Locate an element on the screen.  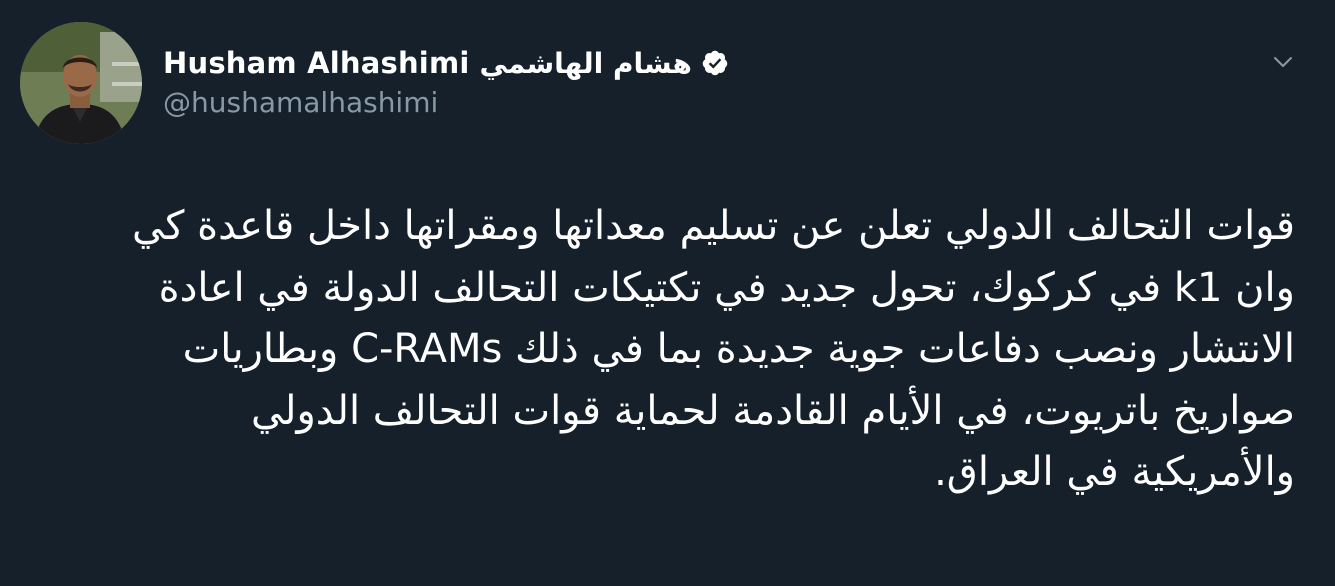
author-name-en: Husham Alhashimi is located at coordinates (316, 63).